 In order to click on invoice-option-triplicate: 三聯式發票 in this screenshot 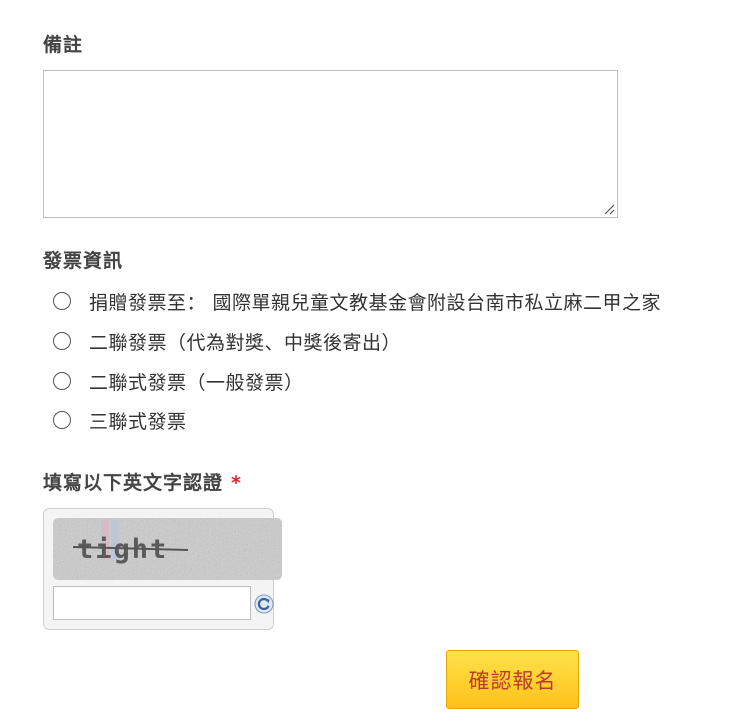, I will do `click(120, 420)`.